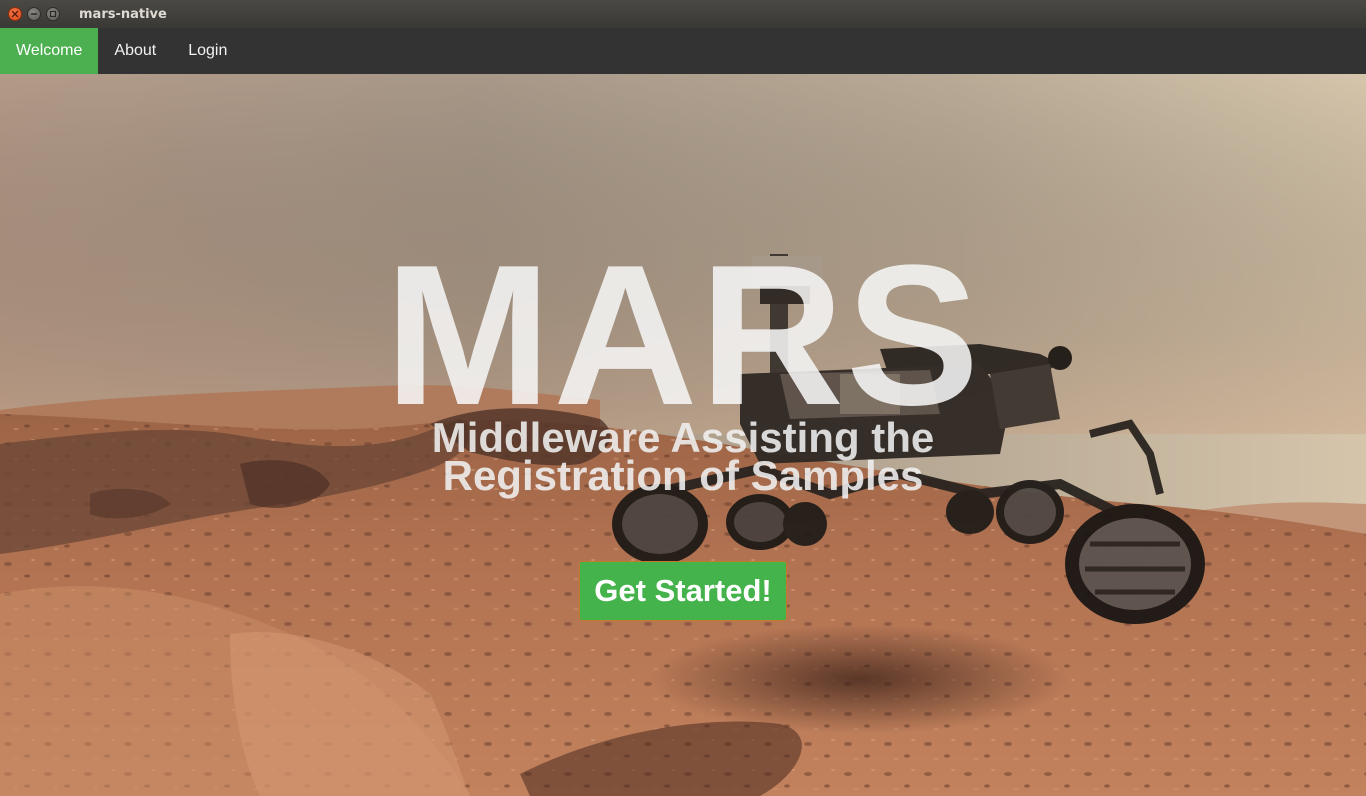 The width and height of the screenshot is (1366, 796). I want to click on close-icon, so click(15, 14).